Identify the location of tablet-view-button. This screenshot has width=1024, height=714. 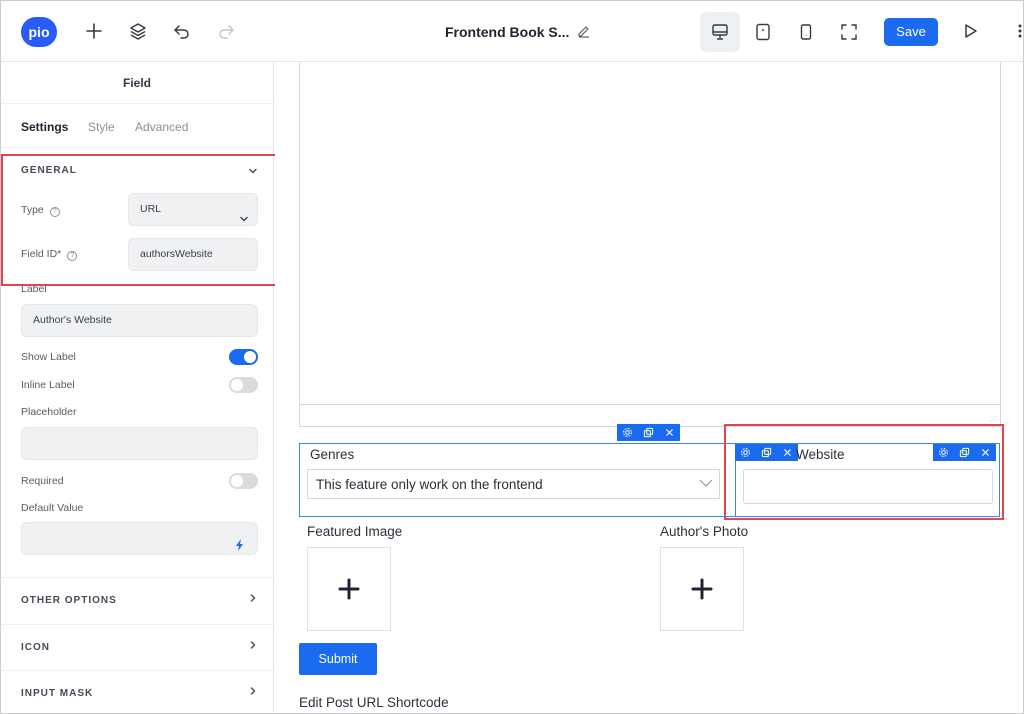
(763, 32).